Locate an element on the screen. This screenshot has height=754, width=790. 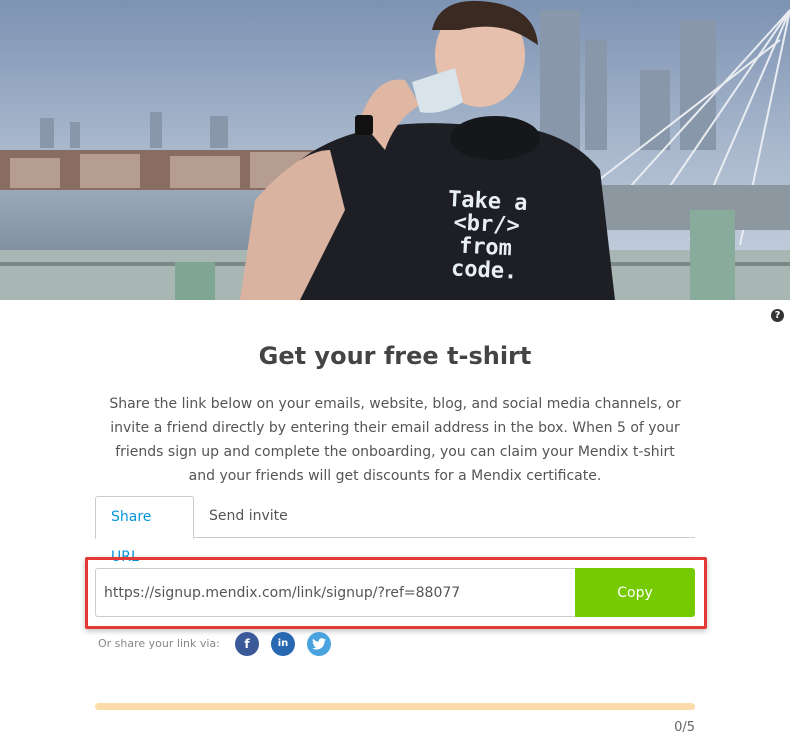
twitter-icon is located at coordinates (319, 644).